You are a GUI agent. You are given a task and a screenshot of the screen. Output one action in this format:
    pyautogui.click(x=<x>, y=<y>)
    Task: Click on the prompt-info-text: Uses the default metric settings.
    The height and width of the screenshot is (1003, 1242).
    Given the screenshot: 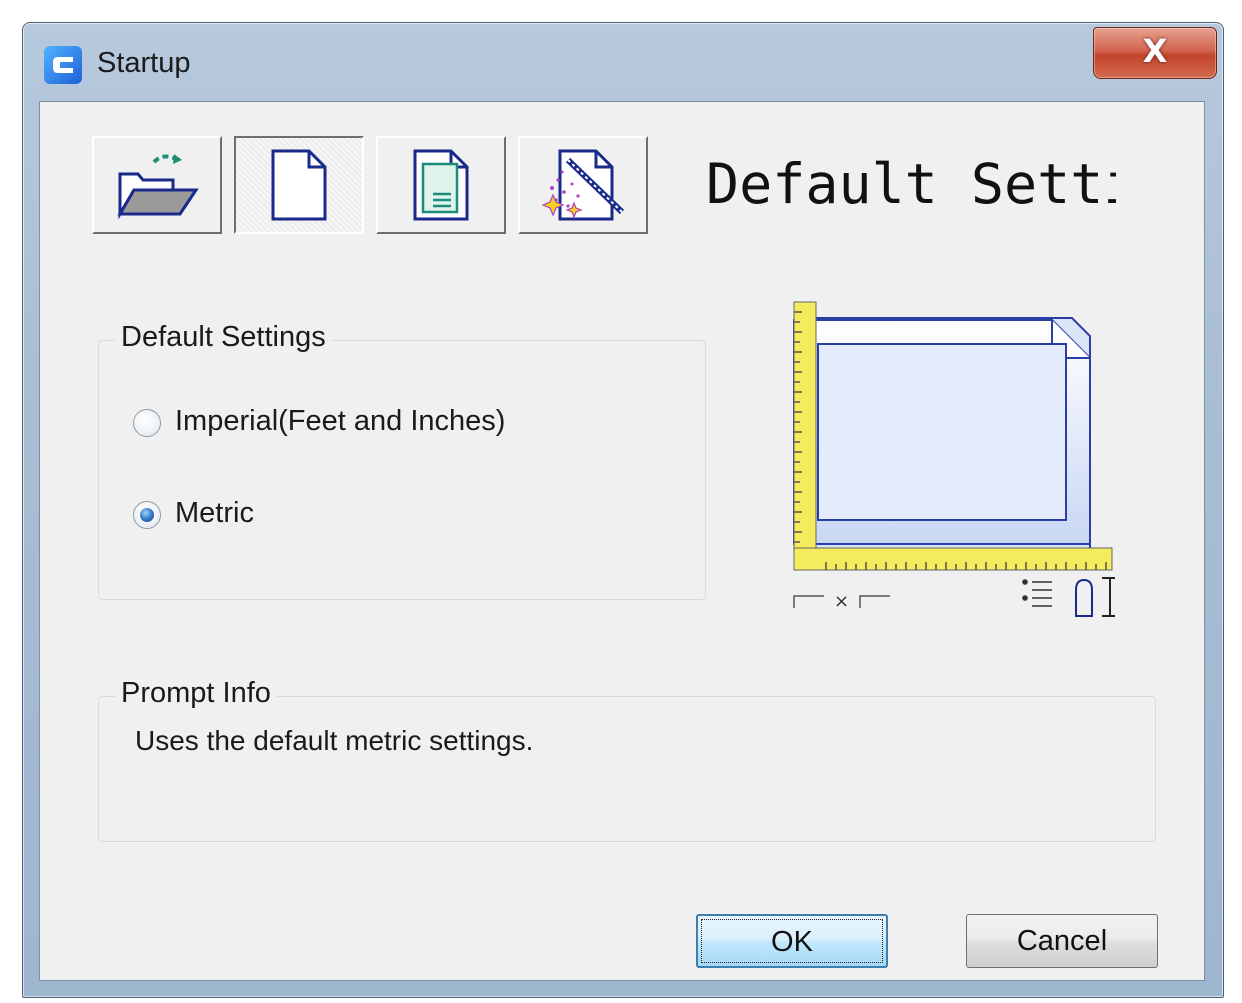 What is the action you would take?
    pyautogui.click(x=334, y=740)
    